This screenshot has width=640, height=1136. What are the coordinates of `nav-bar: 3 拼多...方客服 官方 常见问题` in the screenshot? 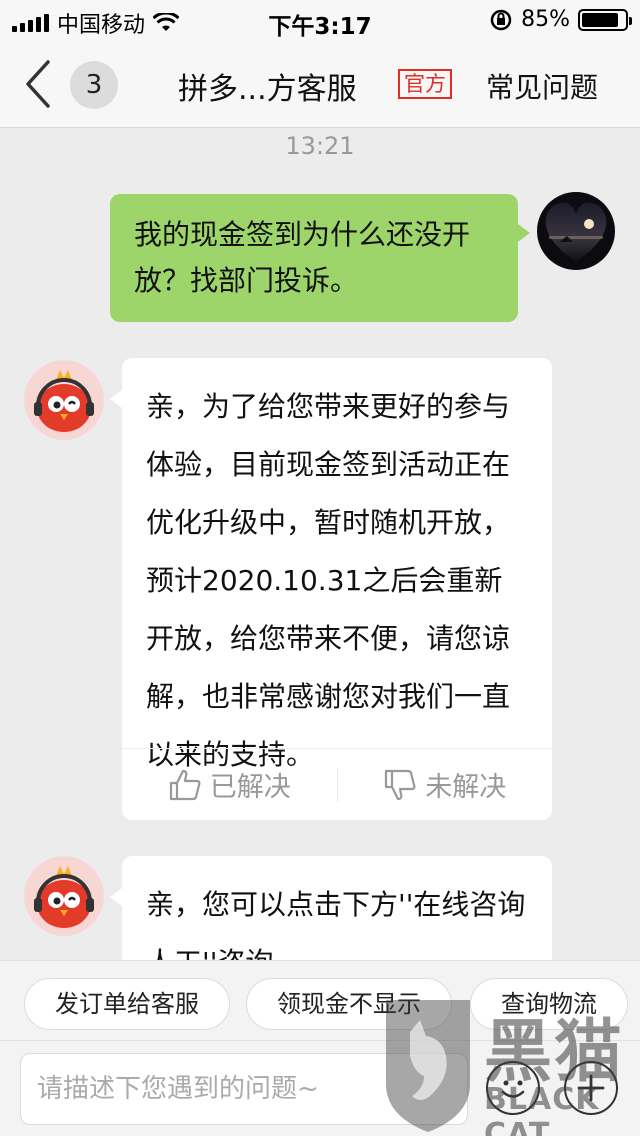 It's located at (320, 84).